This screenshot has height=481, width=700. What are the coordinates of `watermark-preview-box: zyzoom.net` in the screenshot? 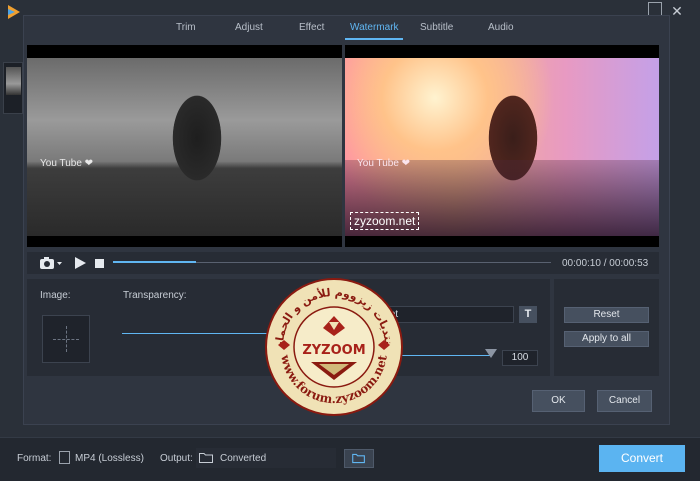 It's located at (385, 221).